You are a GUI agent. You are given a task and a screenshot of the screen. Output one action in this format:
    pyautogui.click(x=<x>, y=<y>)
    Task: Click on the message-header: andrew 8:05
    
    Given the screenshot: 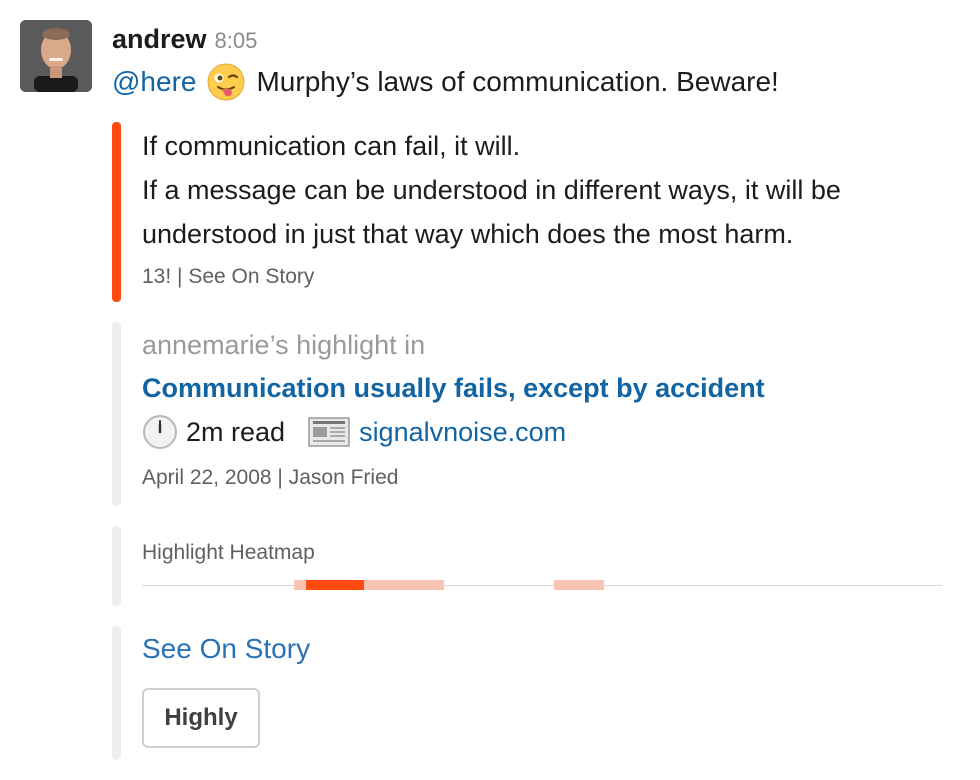 What is the action you would take?
    pyautogui.click(x=184, y=39)
    